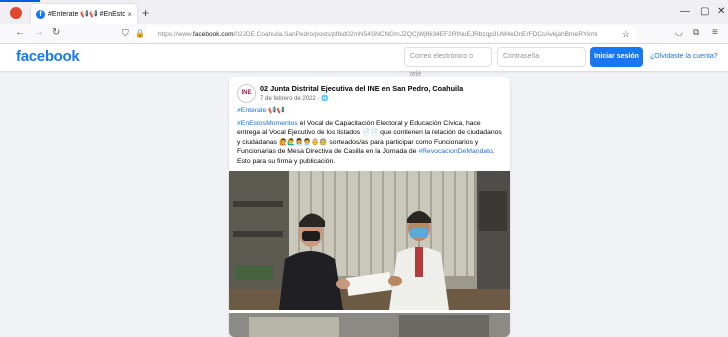 This screenshot has height=337, width=728. Describe the element at coordinates (129, 14) in the screenshot. I see `tab-close-icon: ×` at that location.